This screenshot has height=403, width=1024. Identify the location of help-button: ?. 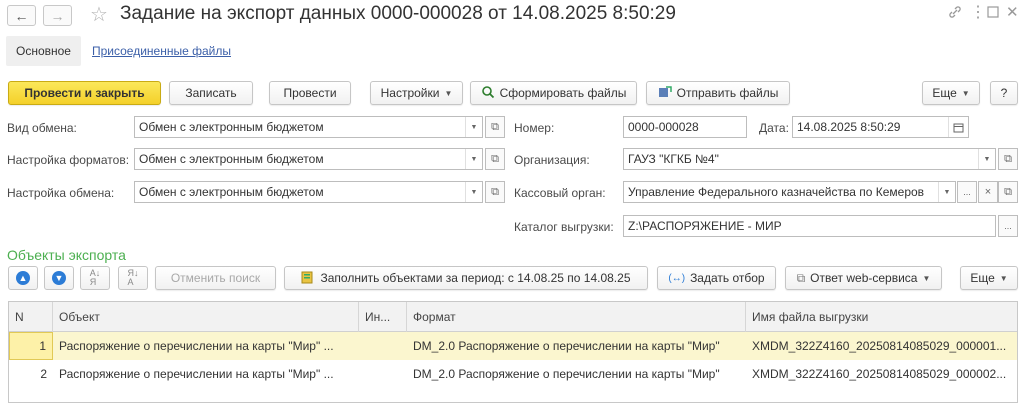
(1004, 93).